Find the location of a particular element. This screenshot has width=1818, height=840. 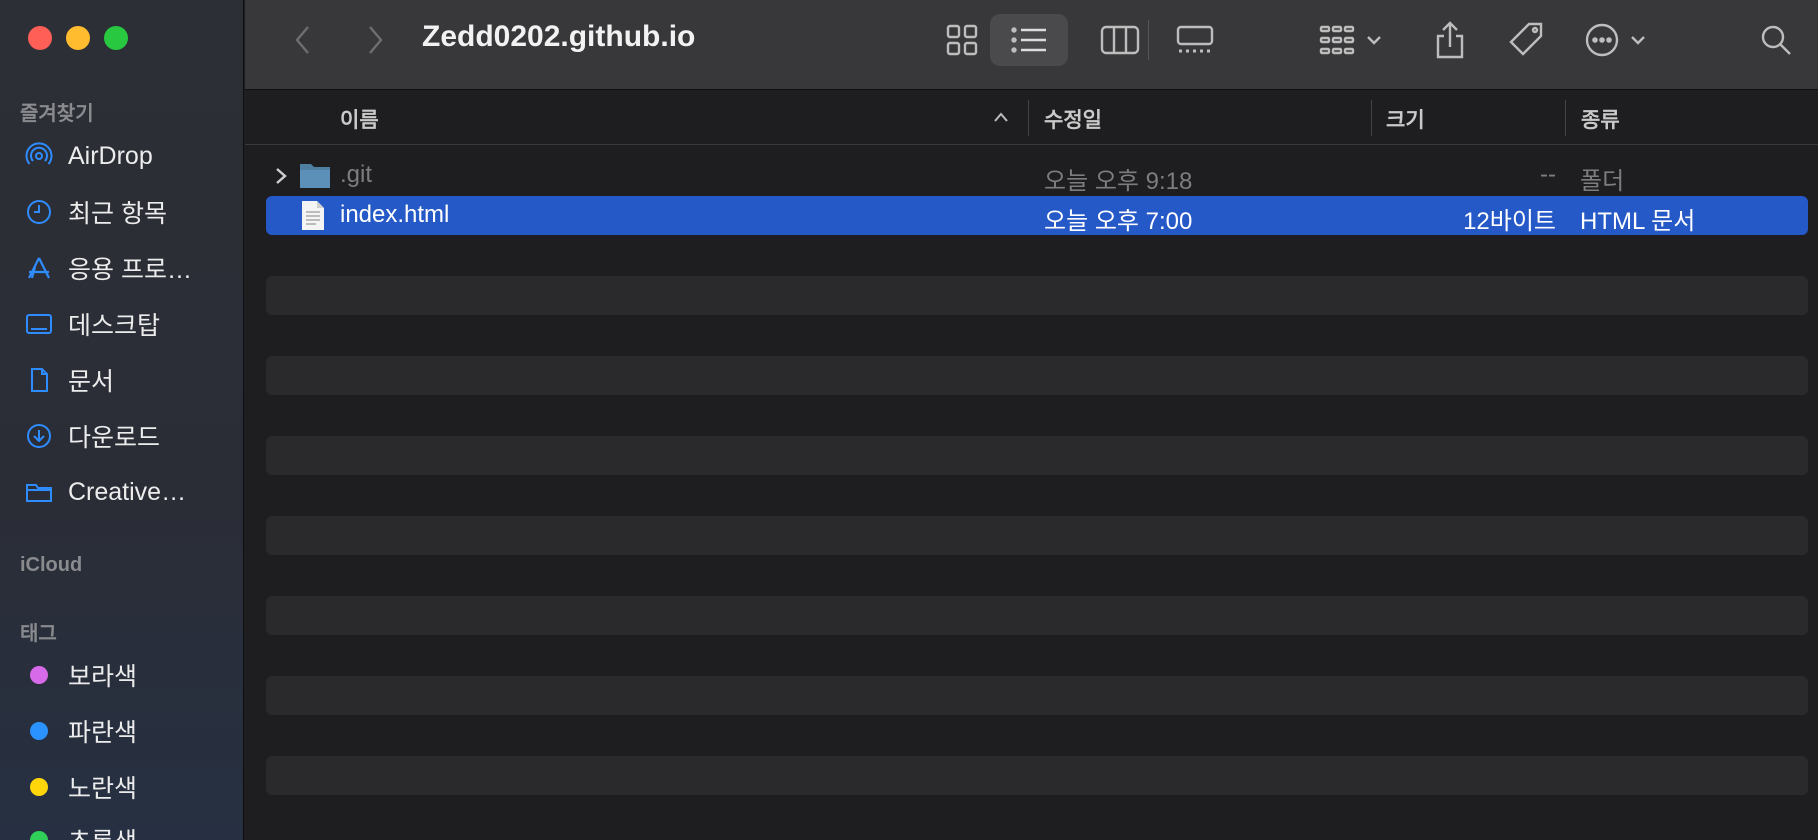

sidebar-item-label: 데스크탑 is located at coordinates (114, 326).